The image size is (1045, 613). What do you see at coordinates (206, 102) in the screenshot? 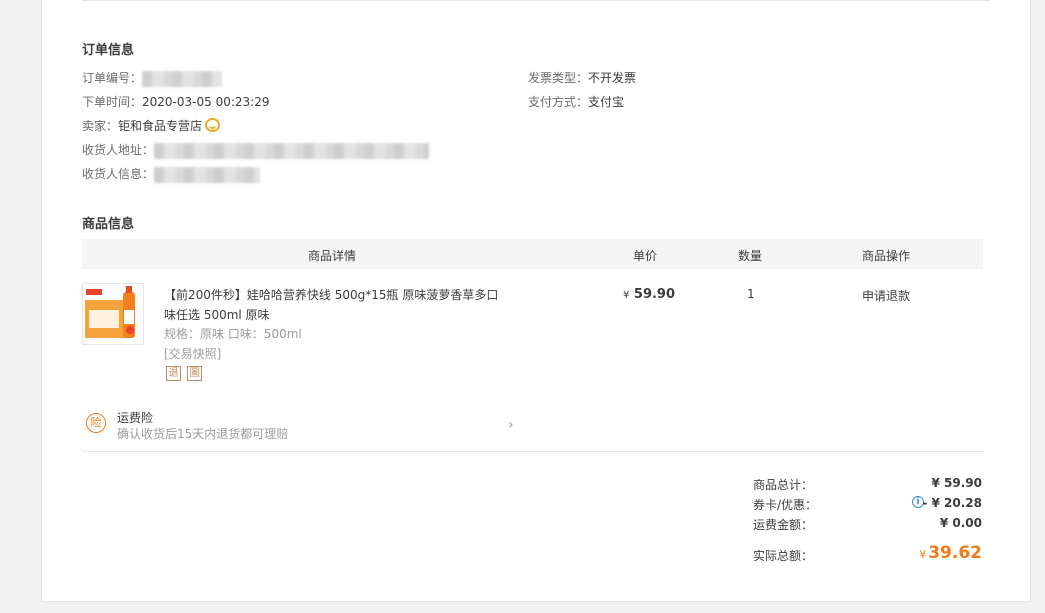
I see `order-time-value: 2020-03-05 00:23:29` at bounding box center [206, 102].